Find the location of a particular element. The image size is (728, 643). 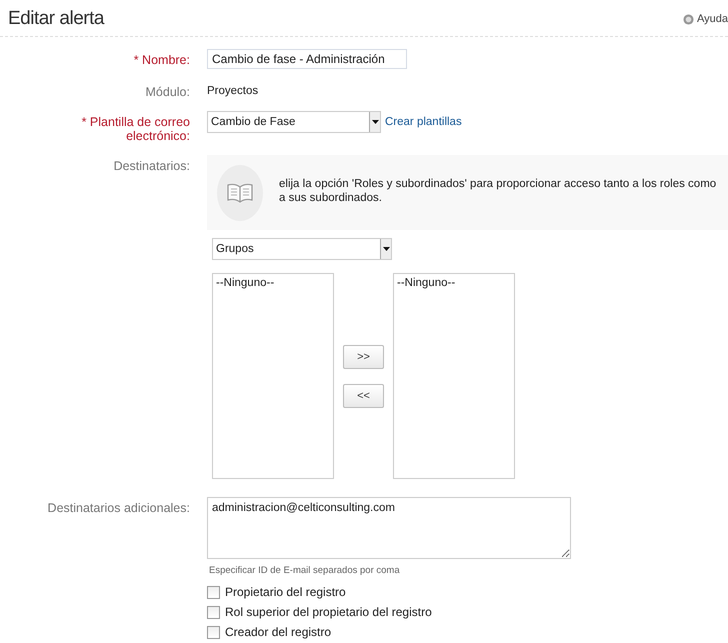

checkbox-label: Creador del registro is located at coordinates (278, 632).